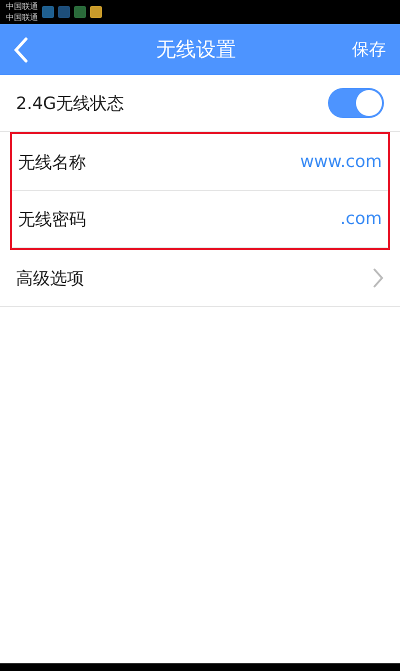 This screenshot has width=400, height=671. I want to click on row-value: www.com, so click(341, 162).